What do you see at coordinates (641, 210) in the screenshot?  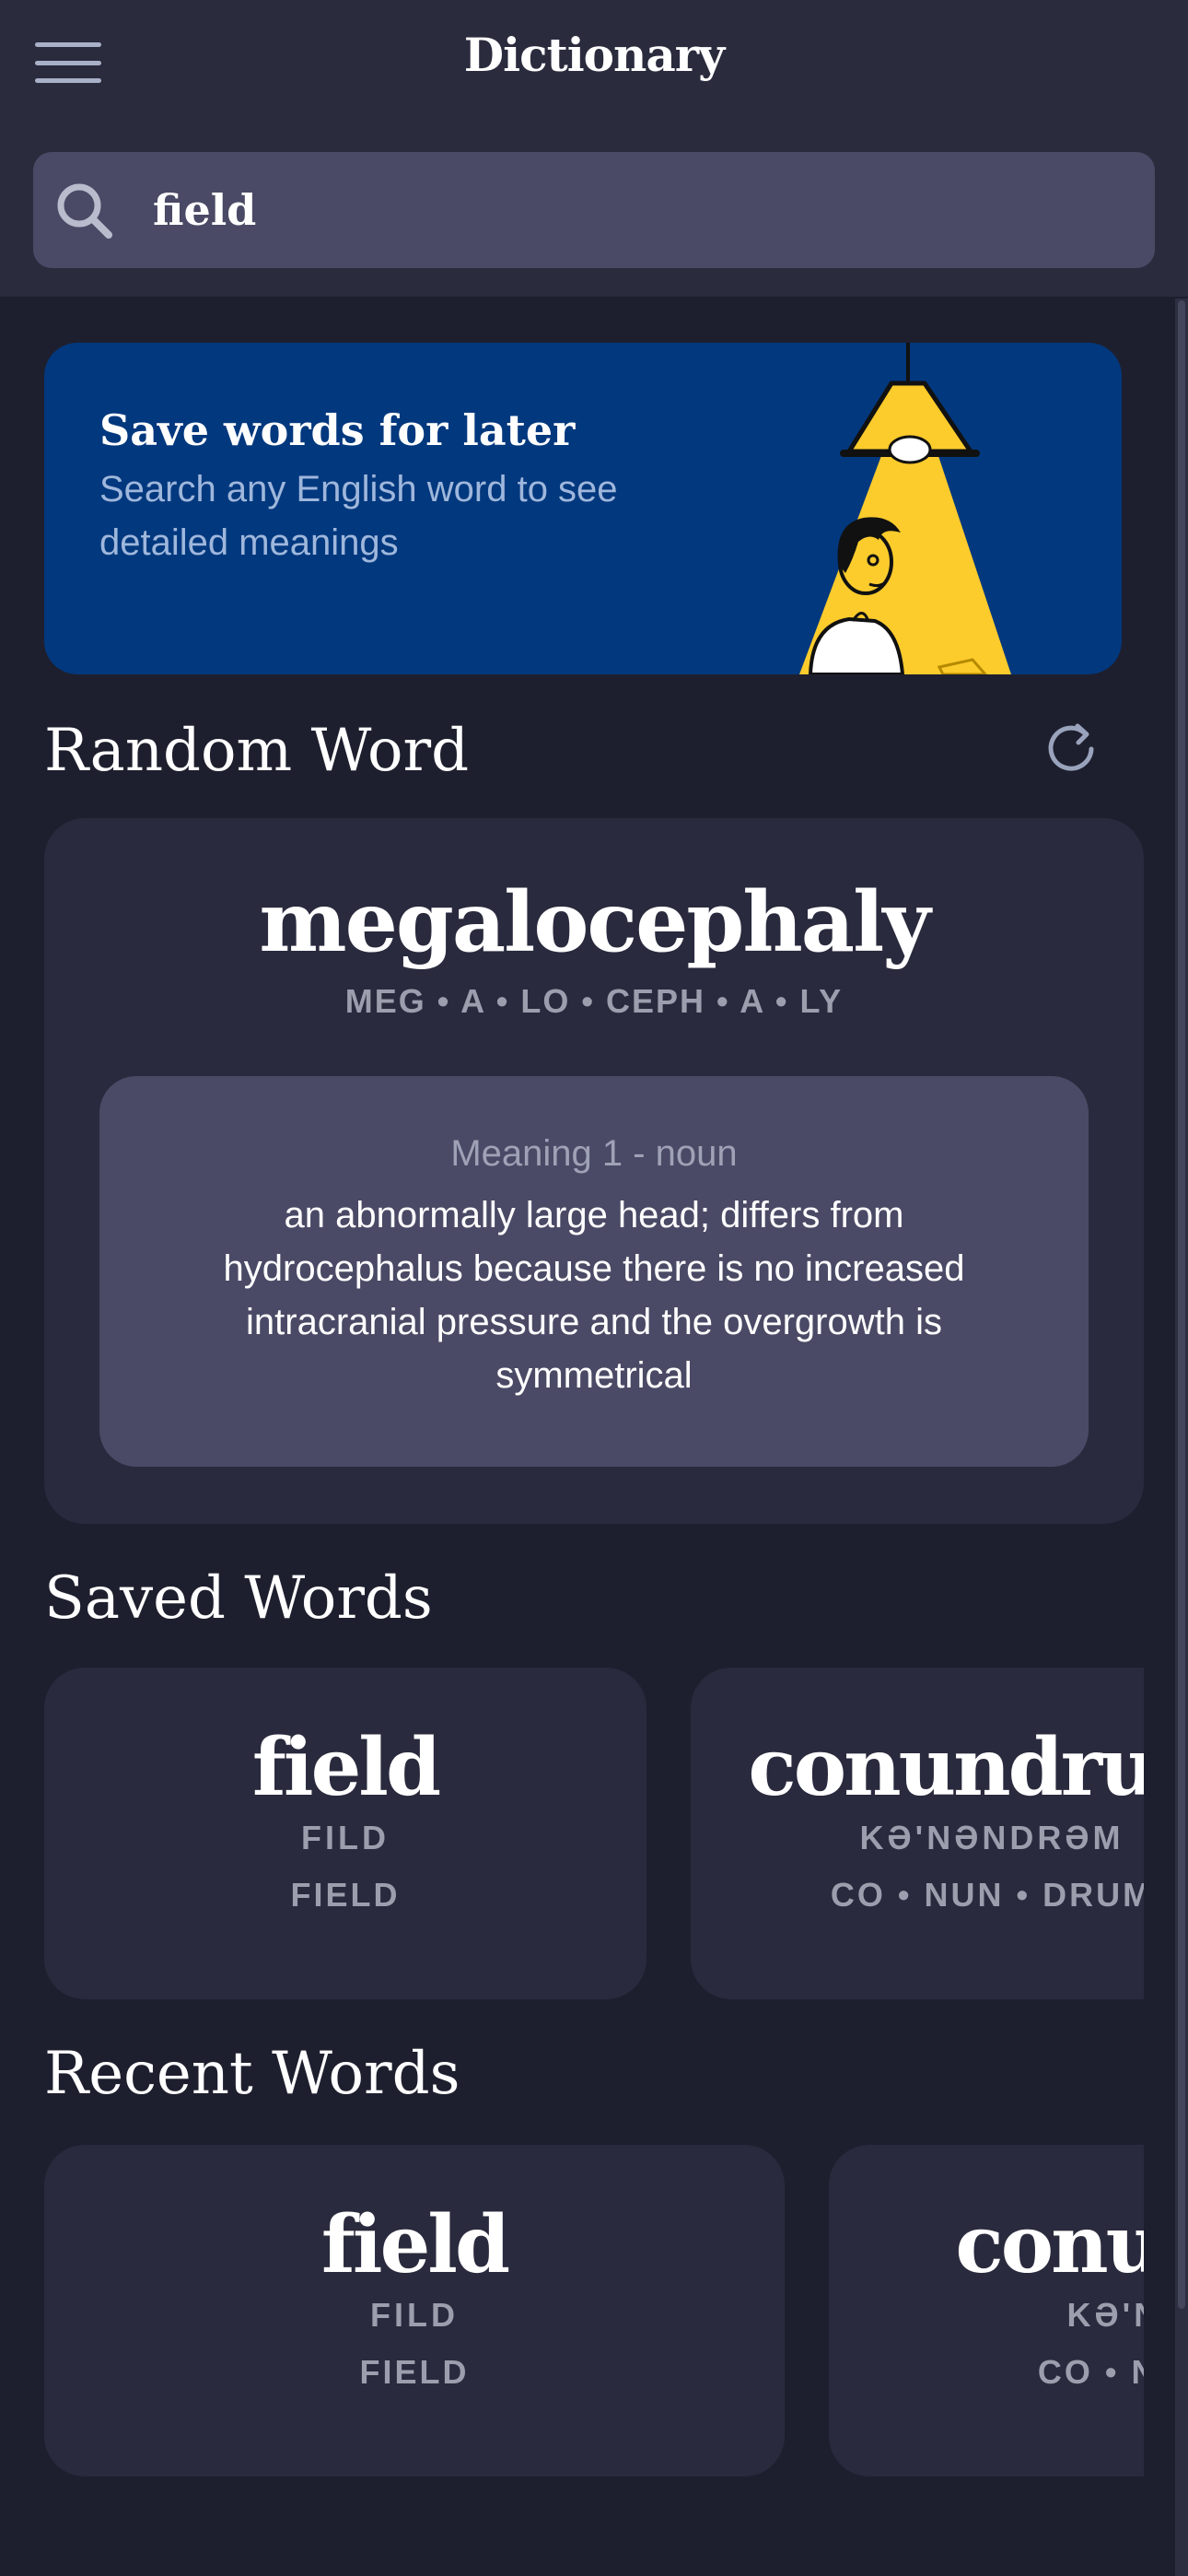 I see `search-input` at bounding box center [641, 210].